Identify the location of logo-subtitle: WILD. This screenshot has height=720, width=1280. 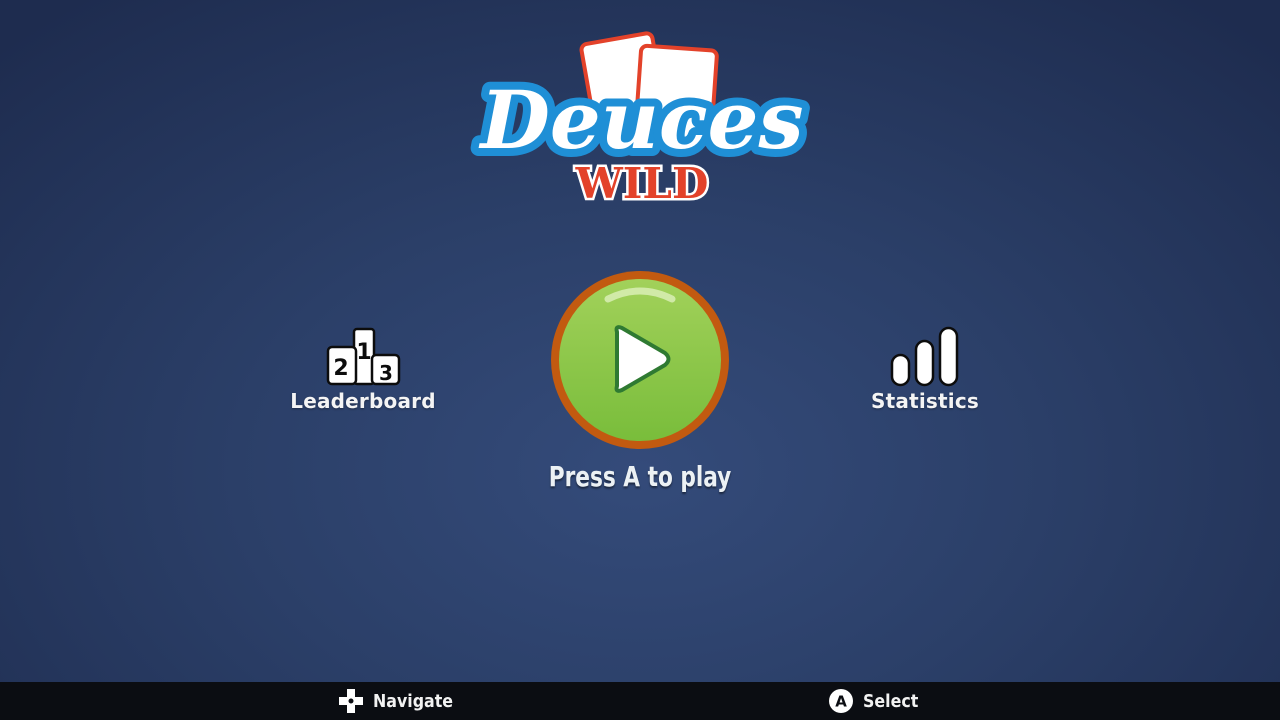
(642, 183).